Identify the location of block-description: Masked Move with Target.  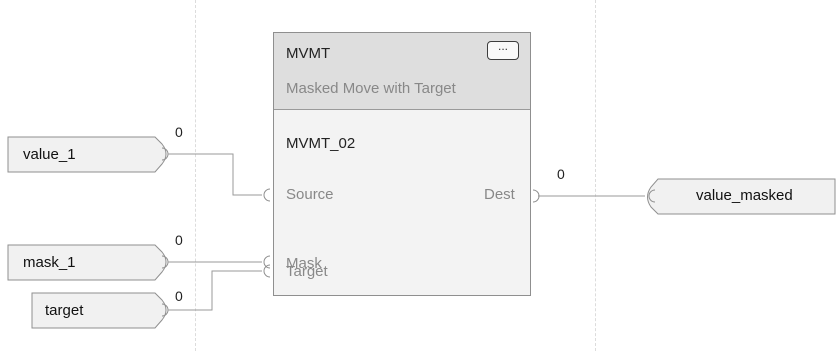
(371, 88).